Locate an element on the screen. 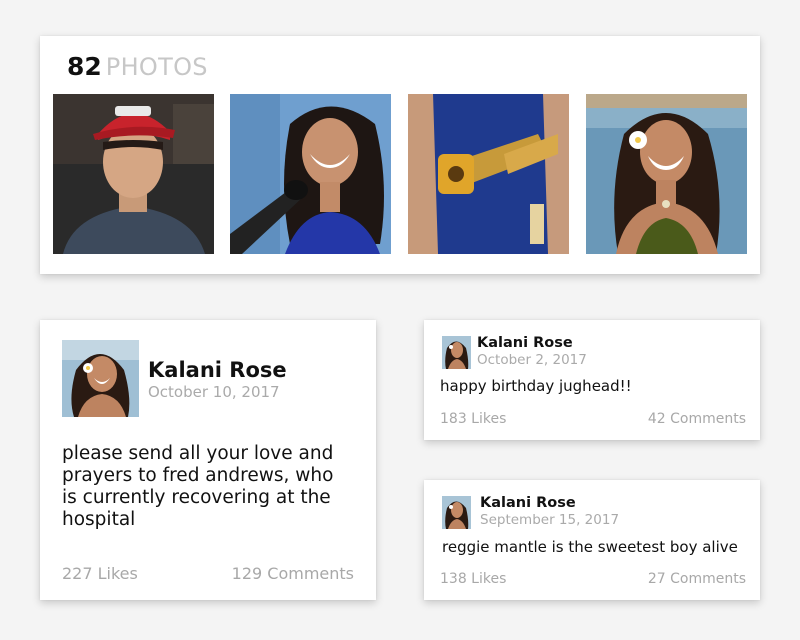 This screenshot has width=800, height=640. photos-label: PHOTOS is located at coordinates (156, 67).